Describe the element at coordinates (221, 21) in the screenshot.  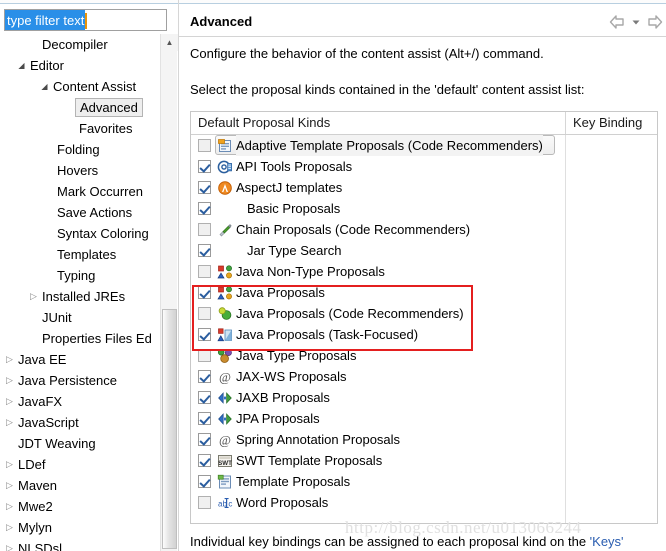
I see `page-title: Advanced` at that location.